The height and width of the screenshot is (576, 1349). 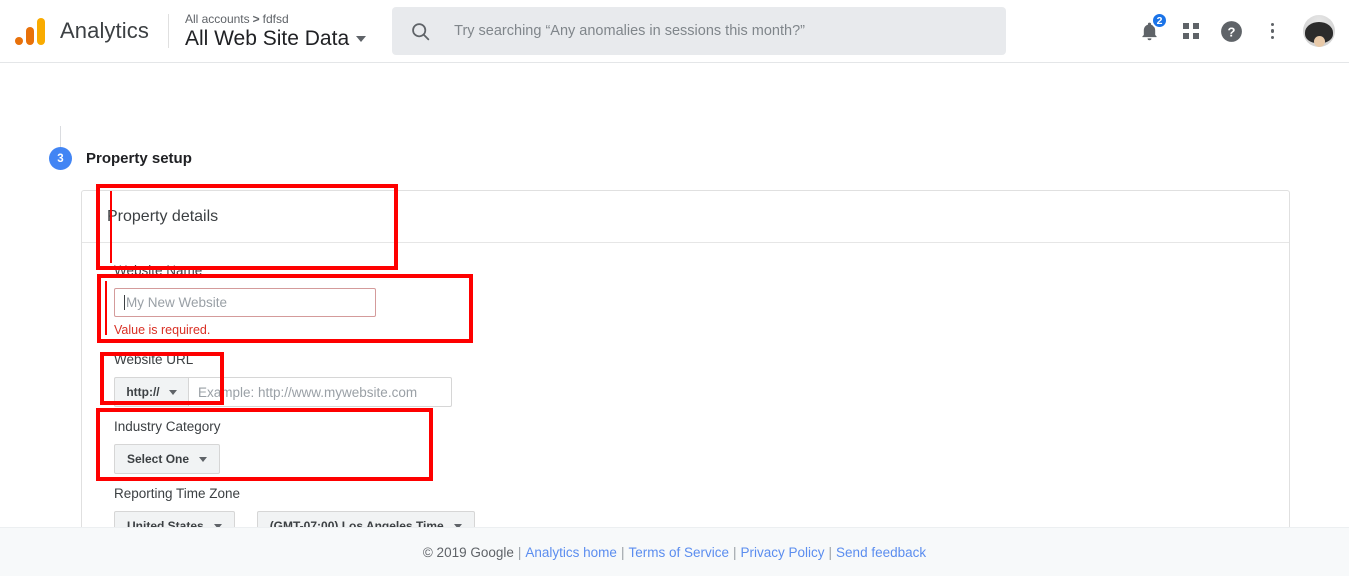 I want to click on help-circle-icon: ?, so click(x=1231, y=31).